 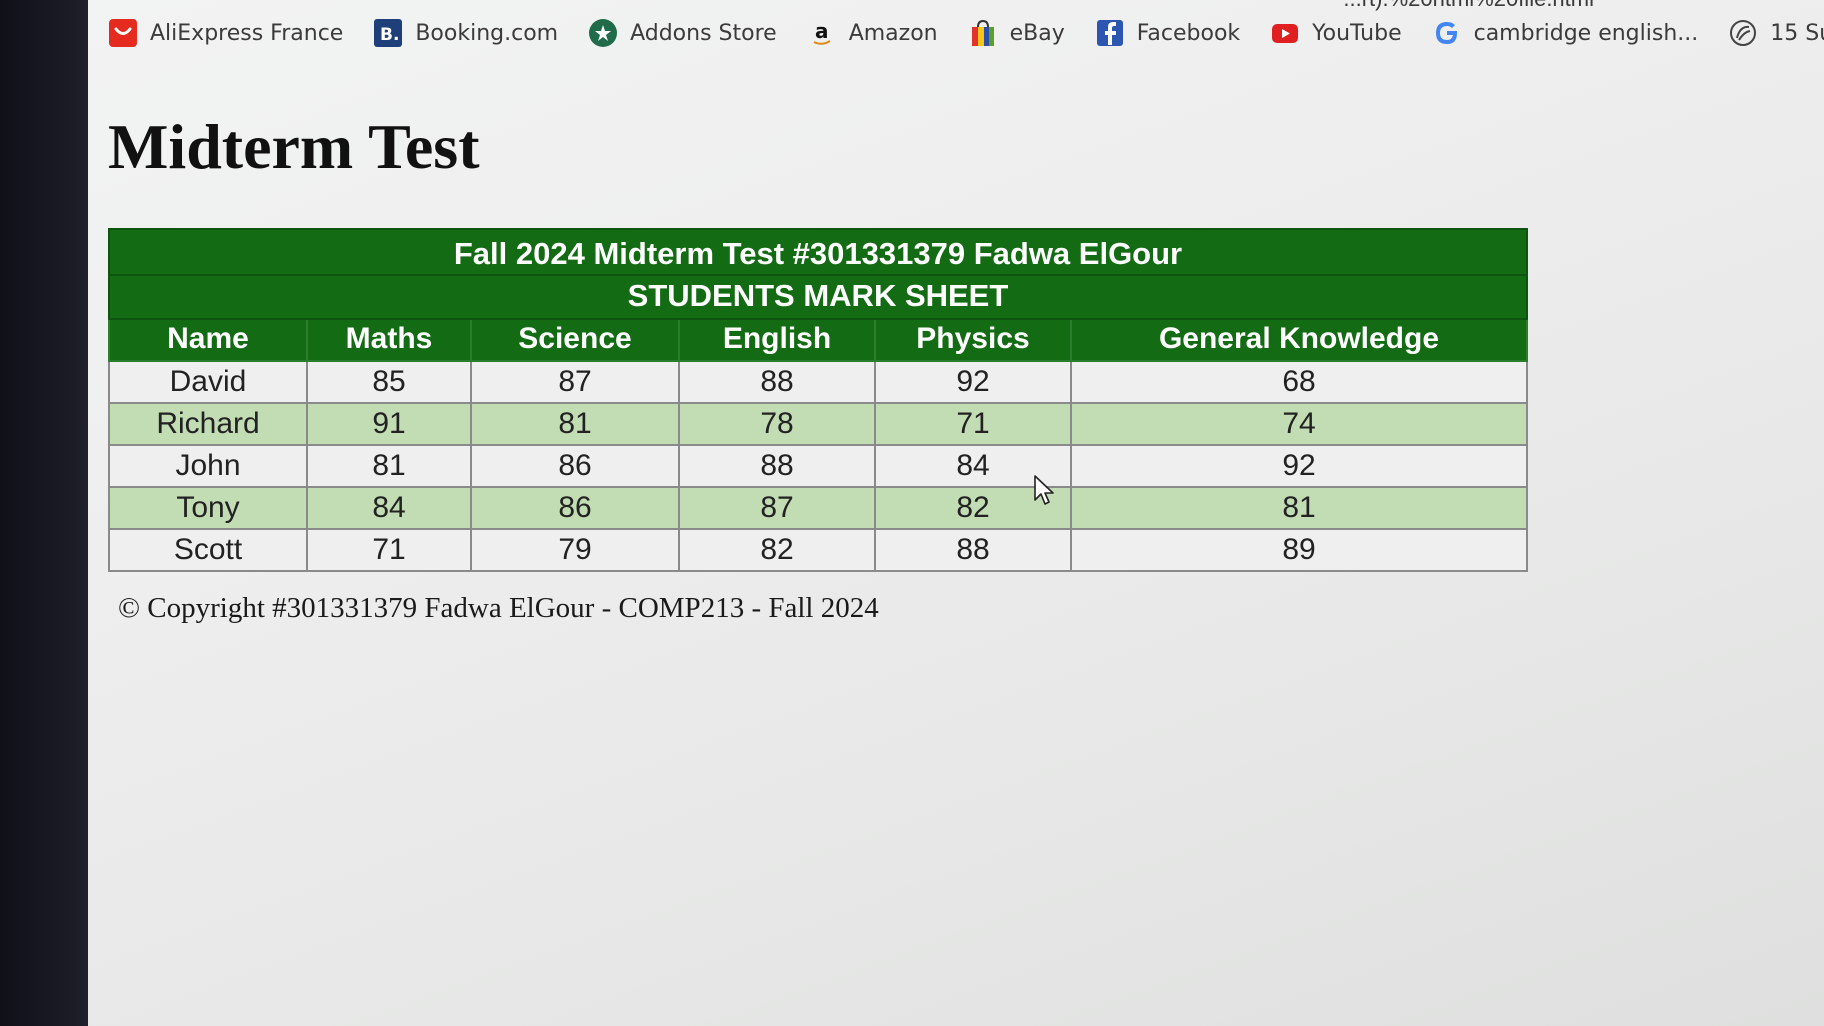 What do you see at coordinates (777, 340) in the screenshot?
I see `column-header-english: English` at bounding box center [777, 340].